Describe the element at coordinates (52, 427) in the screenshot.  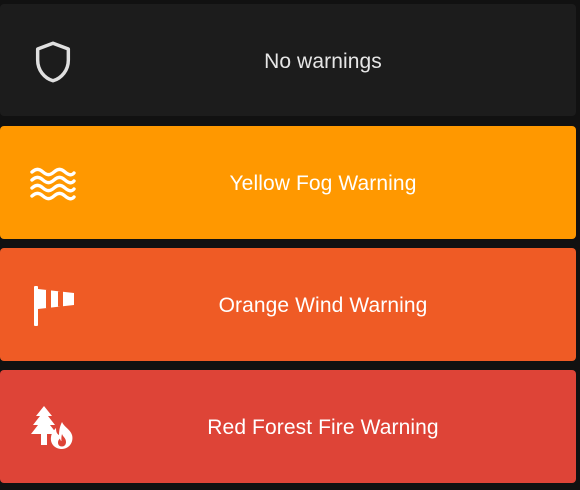
I see `forest-fire-icon` at that location.